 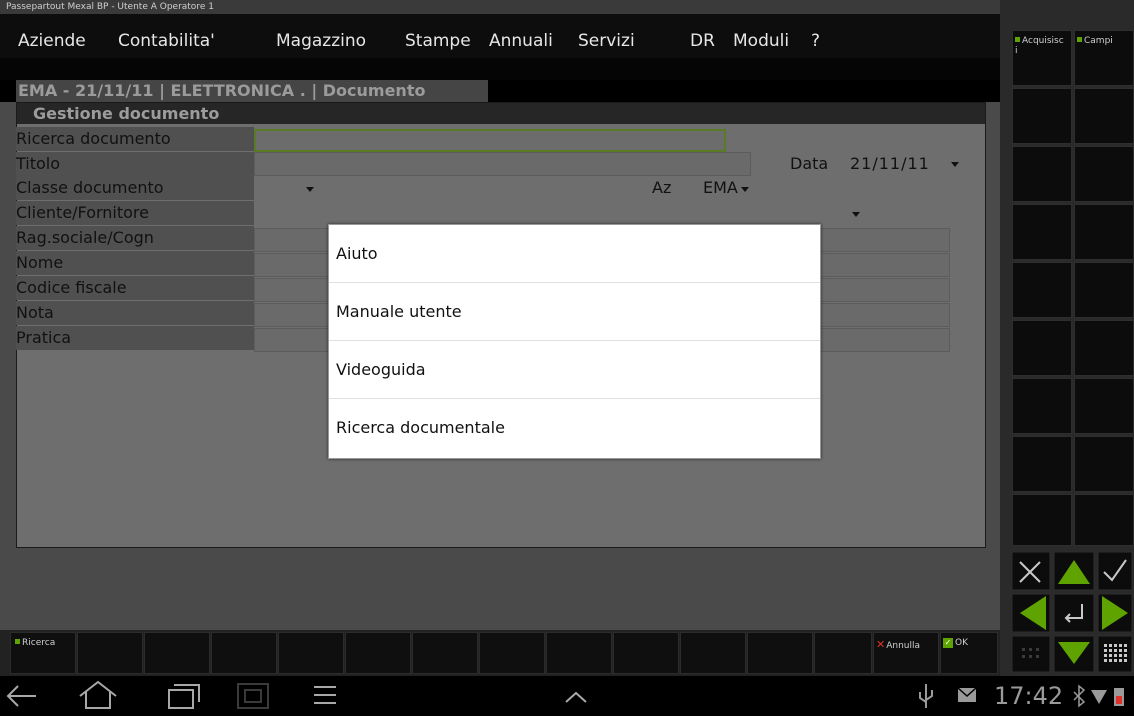 What do you see at coordinates (906, 653) in the screenshot?
I see `fn-annulla-button: ✕Annulla` at bounding box center [906, 653].